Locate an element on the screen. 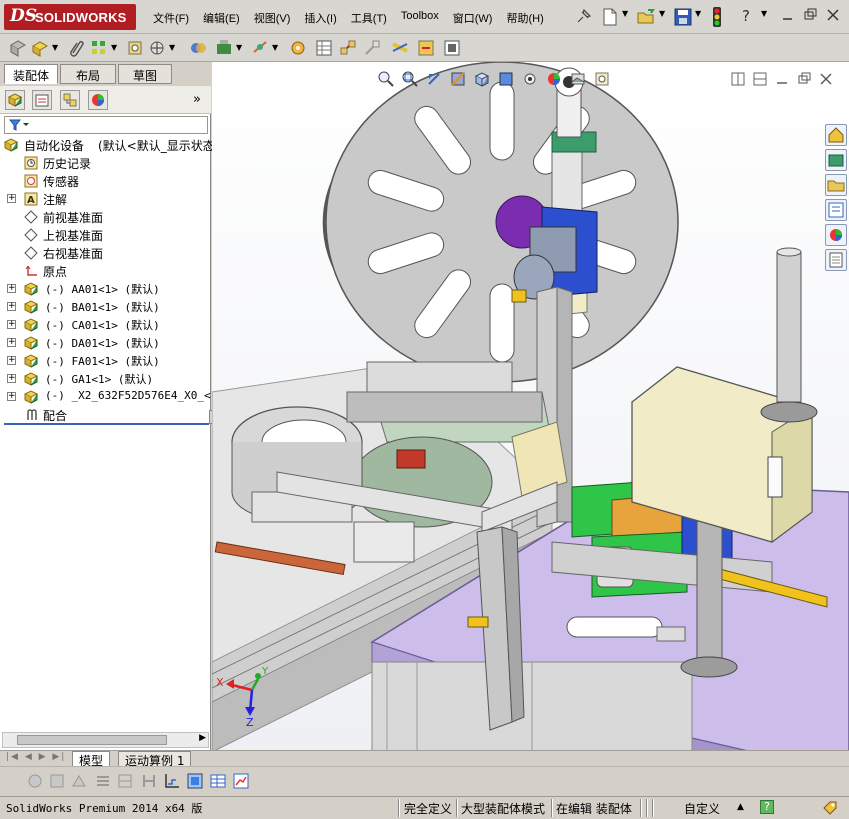  menu-tools: 工具(T) is located at coordinates (369, 18).